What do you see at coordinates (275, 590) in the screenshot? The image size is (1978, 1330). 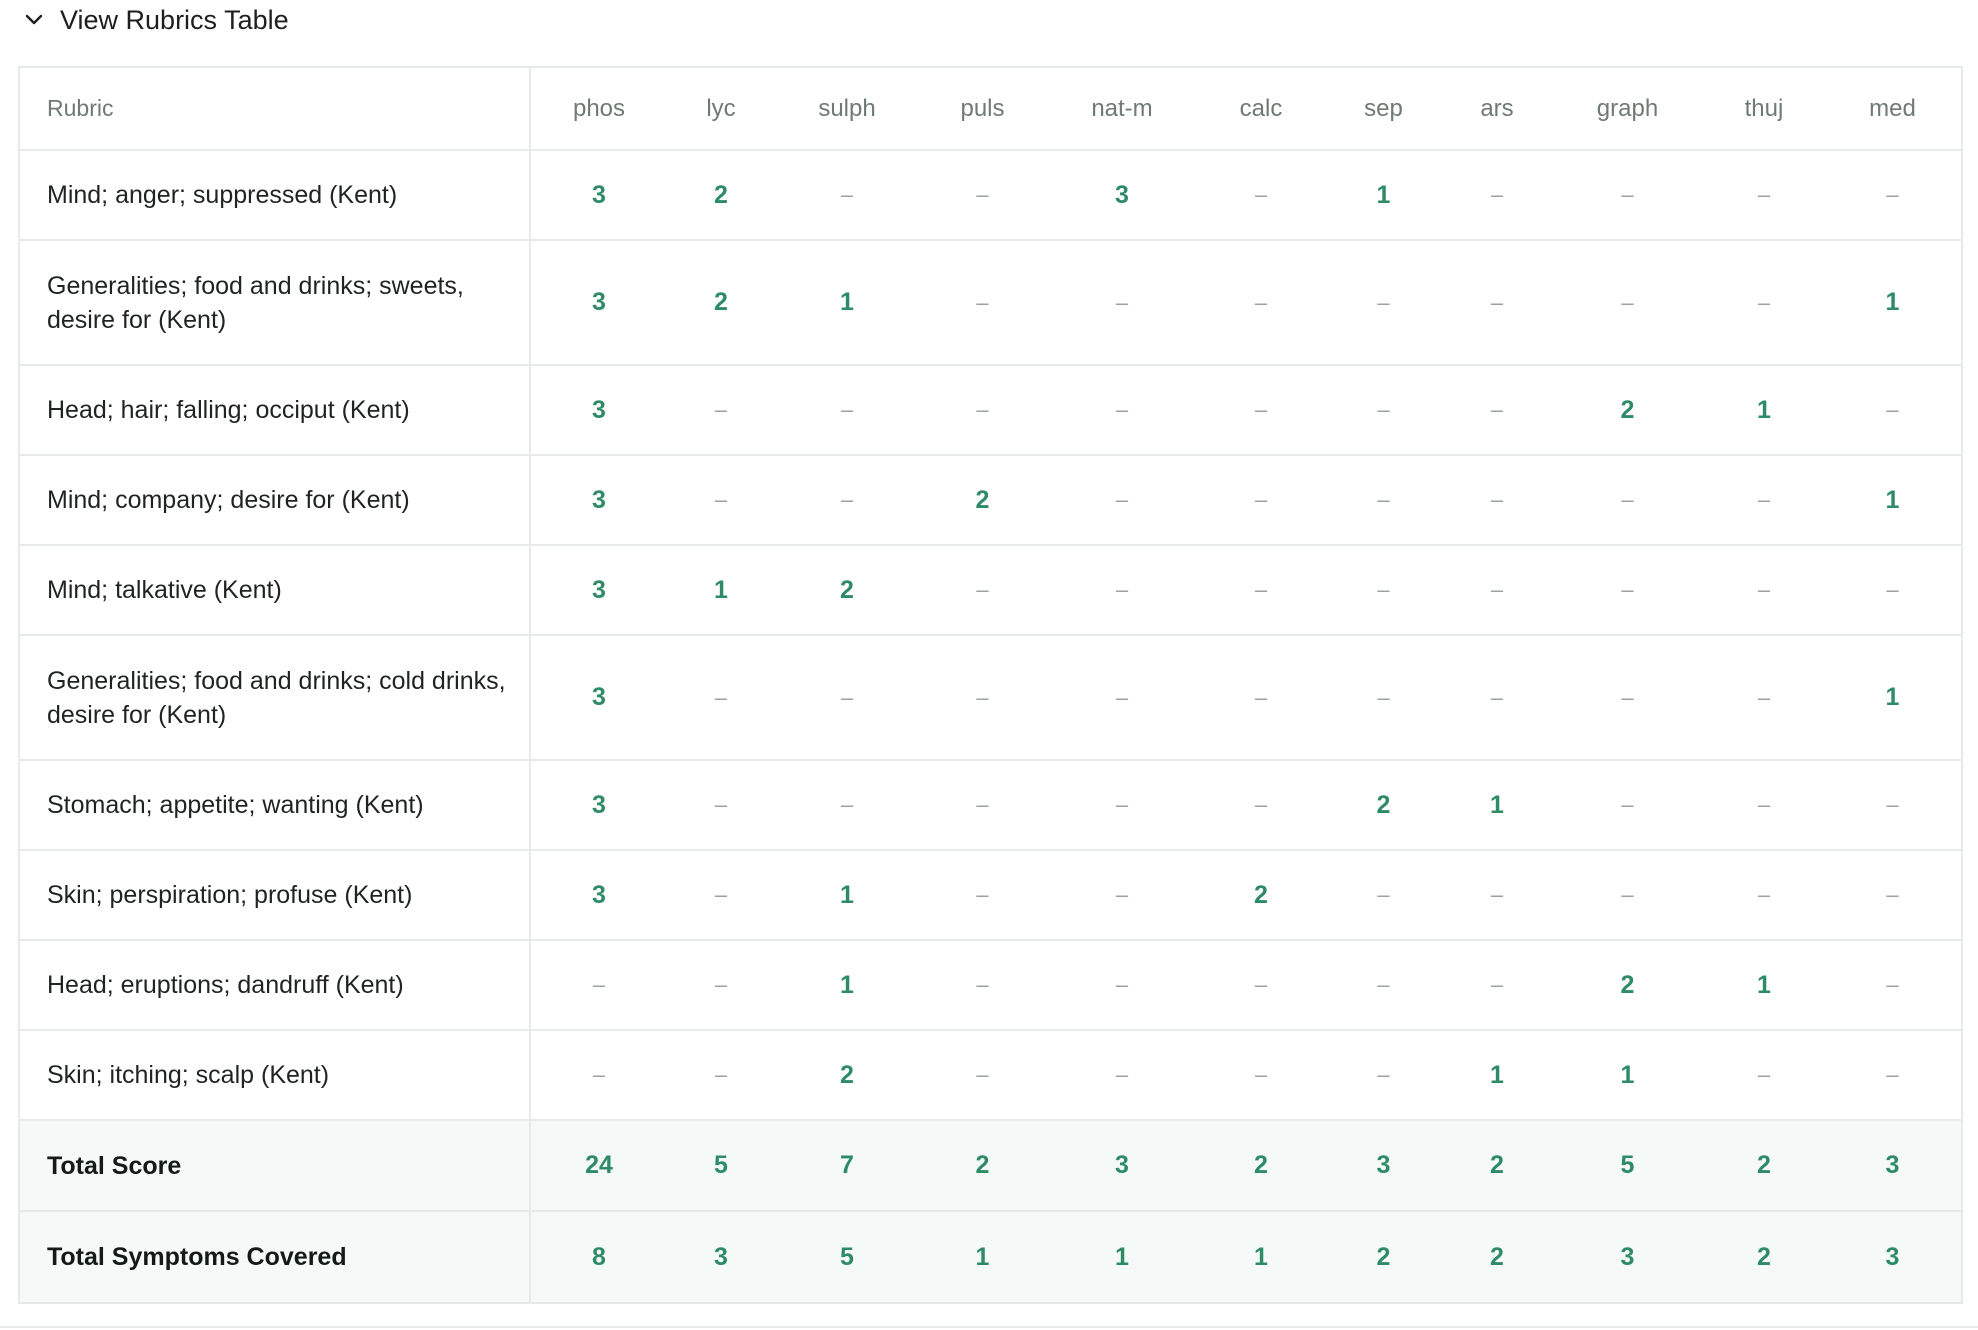 I see `rubric-cell: Mind; talkative (Kent)` at bounding box center [275, 590].